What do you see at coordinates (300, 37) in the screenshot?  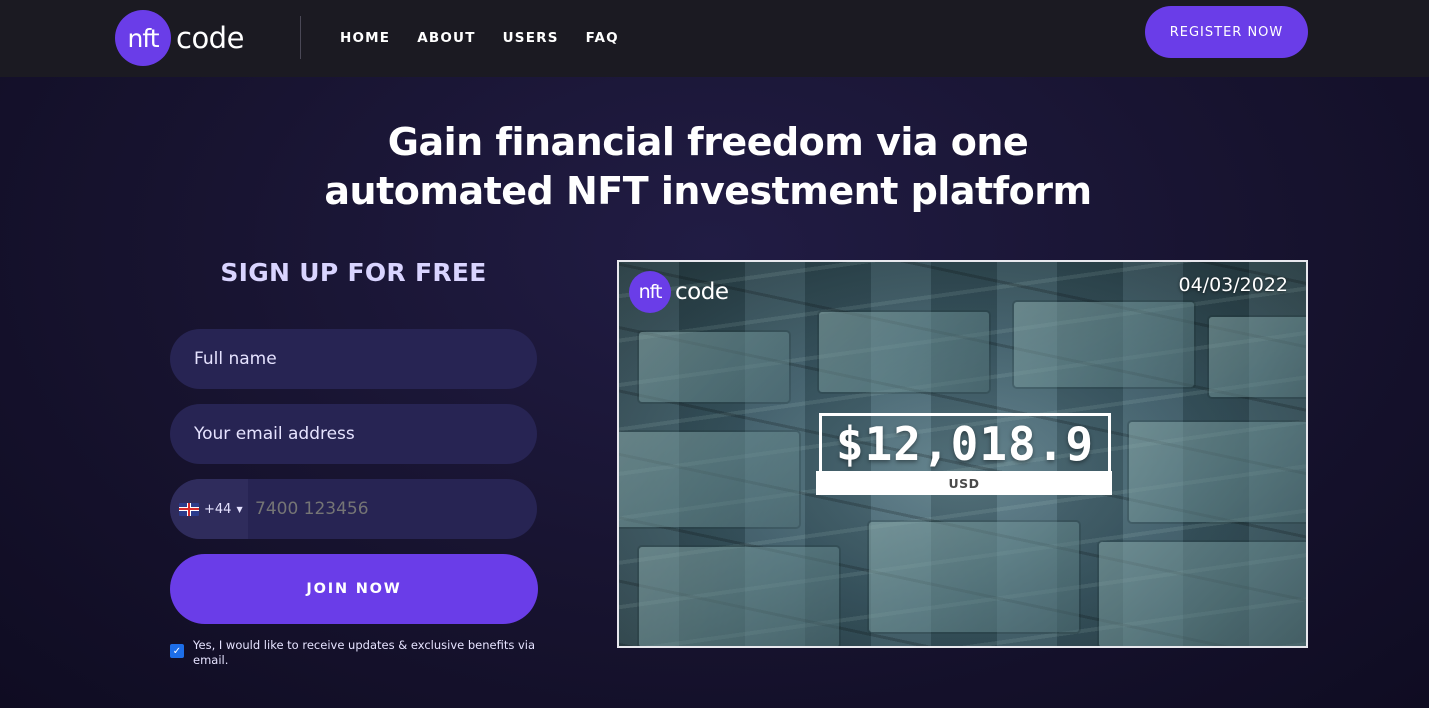 I see `header-divider` at bounding box center [300, 37].